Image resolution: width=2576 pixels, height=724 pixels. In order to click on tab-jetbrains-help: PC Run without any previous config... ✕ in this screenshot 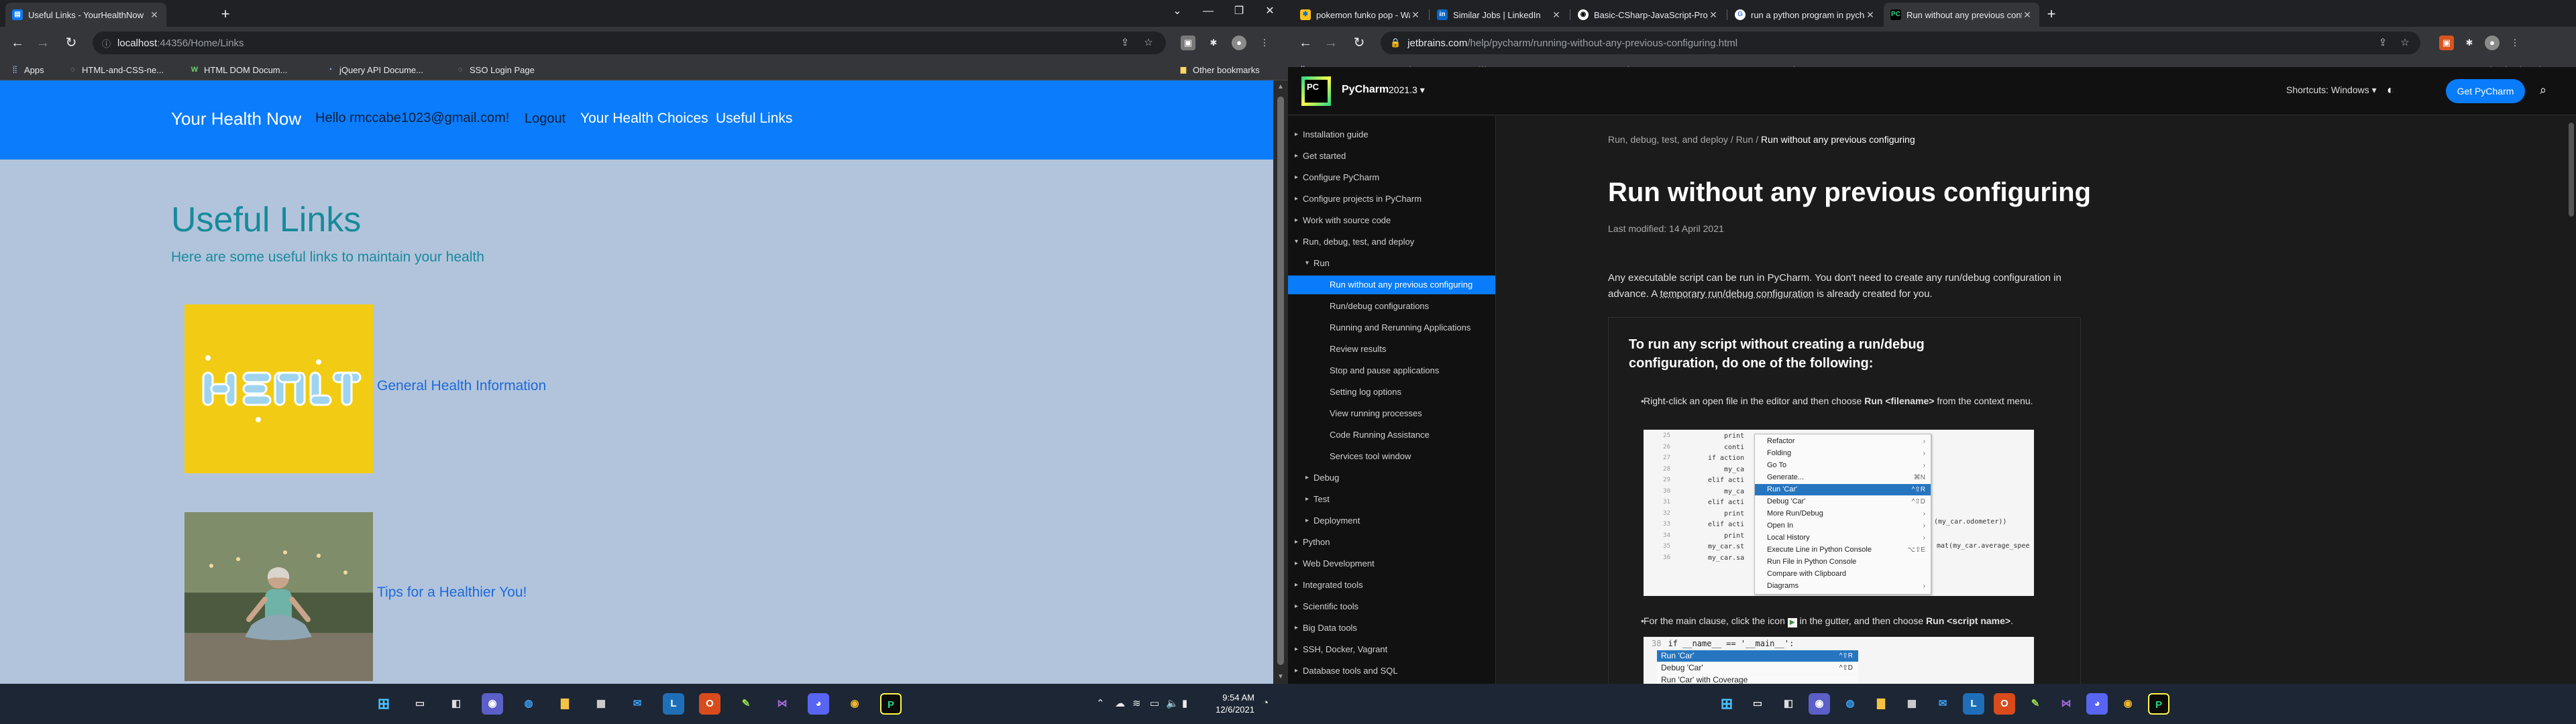, I will do `click(1961, 15)`.